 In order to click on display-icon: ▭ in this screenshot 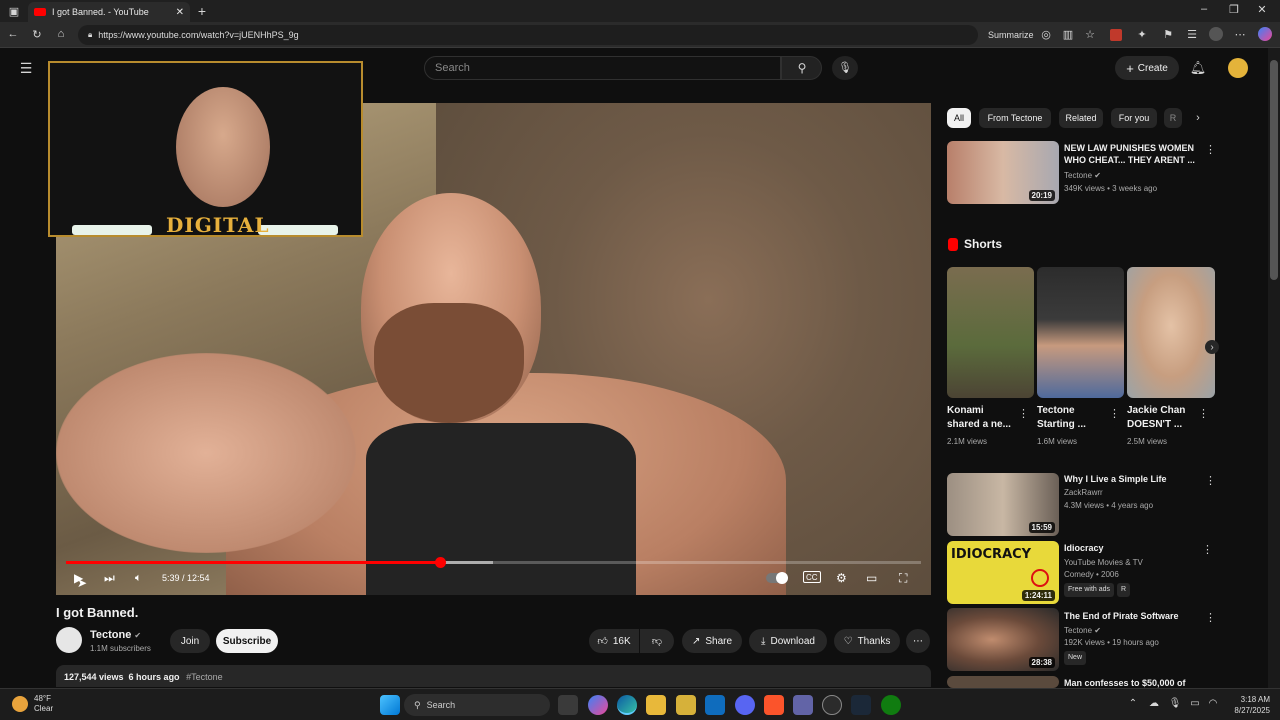, I will do `click(1195, 703)`.